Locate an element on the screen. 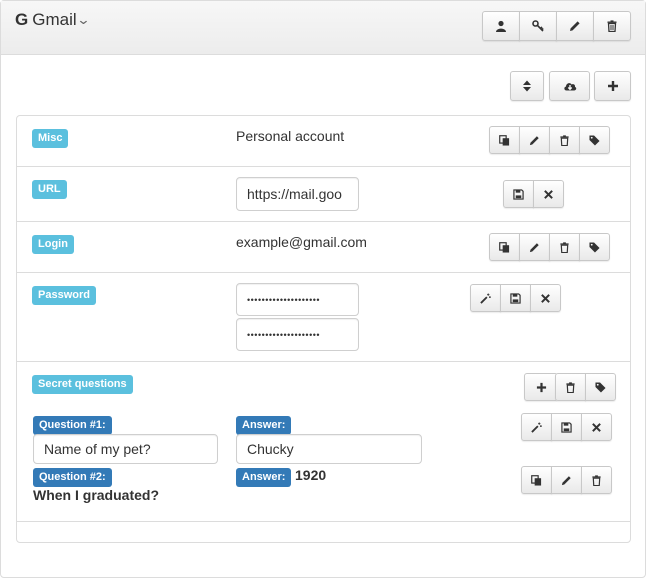  url-label: URL is located at coordinates (49, 189).